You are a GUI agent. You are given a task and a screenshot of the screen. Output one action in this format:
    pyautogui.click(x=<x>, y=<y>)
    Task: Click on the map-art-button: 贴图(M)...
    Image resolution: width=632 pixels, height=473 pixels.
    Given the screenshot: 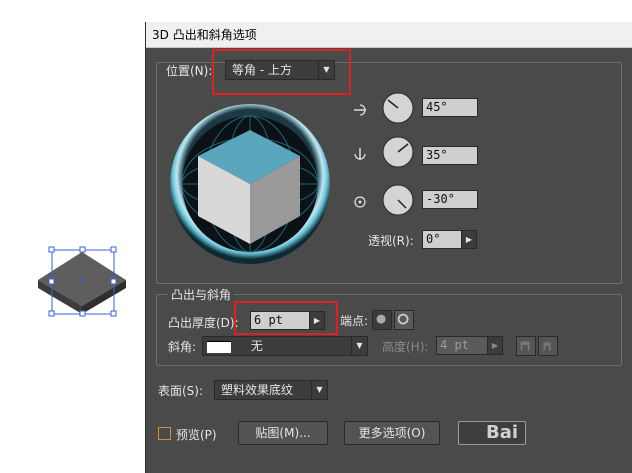 What is the action you would take?
    pyautogui.click(x=283, y=433)
    